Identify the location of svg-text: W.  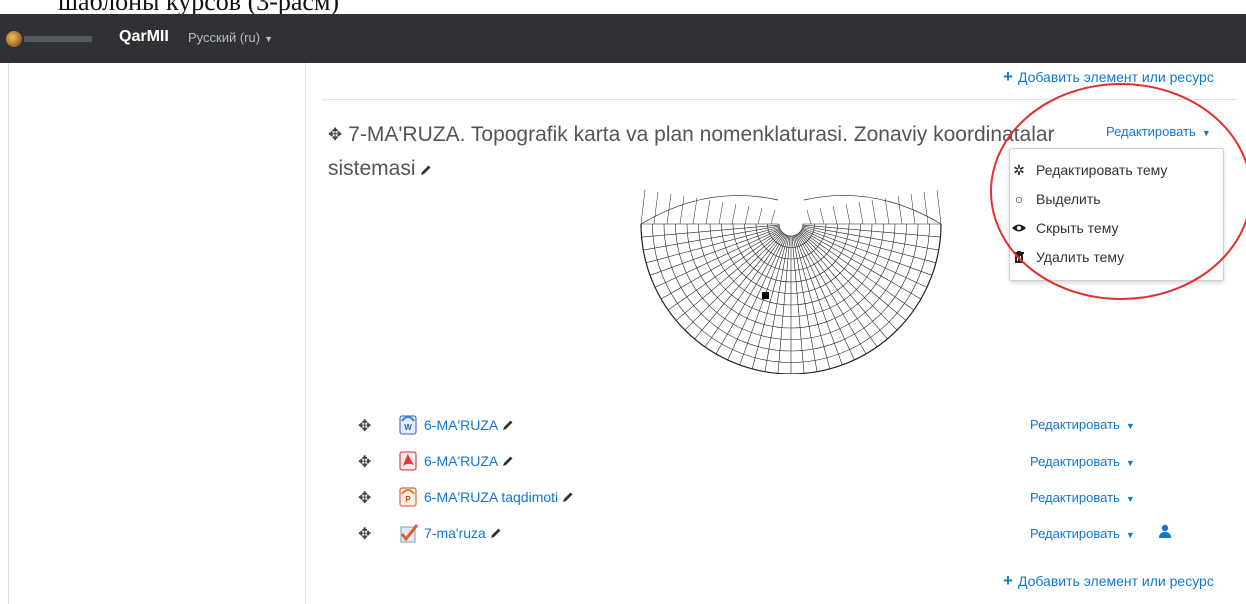
(408, 427).